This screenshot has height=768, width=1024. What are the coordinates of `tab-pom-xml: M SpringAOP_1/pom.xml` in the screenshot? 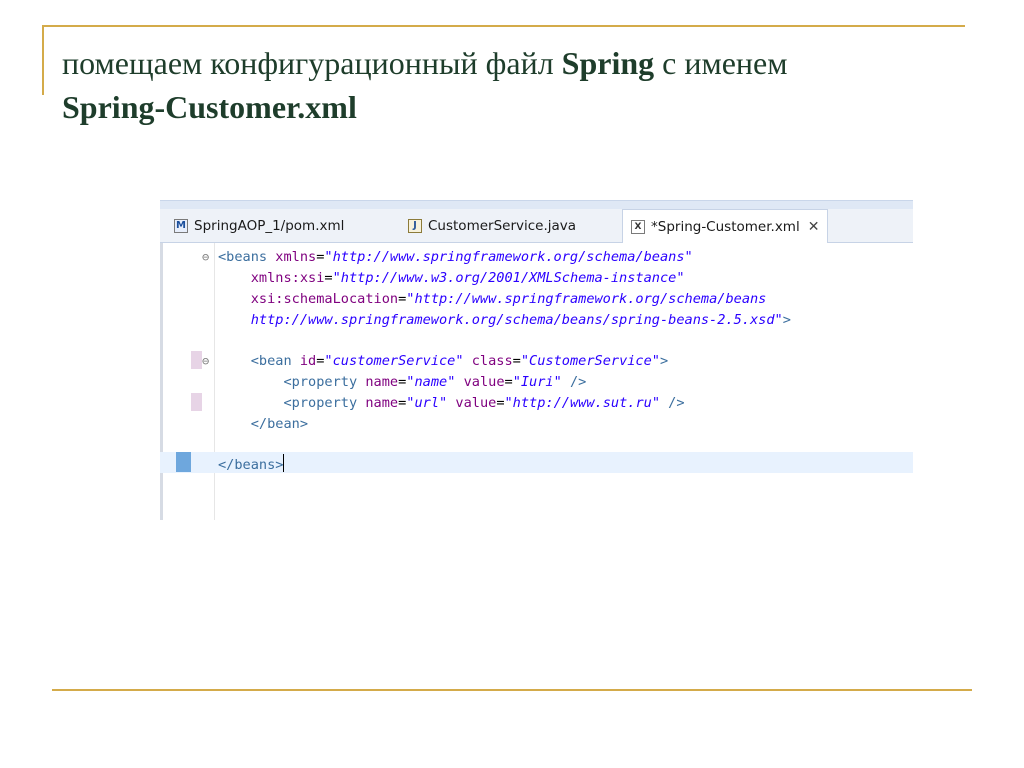 It's located at (259, 225).